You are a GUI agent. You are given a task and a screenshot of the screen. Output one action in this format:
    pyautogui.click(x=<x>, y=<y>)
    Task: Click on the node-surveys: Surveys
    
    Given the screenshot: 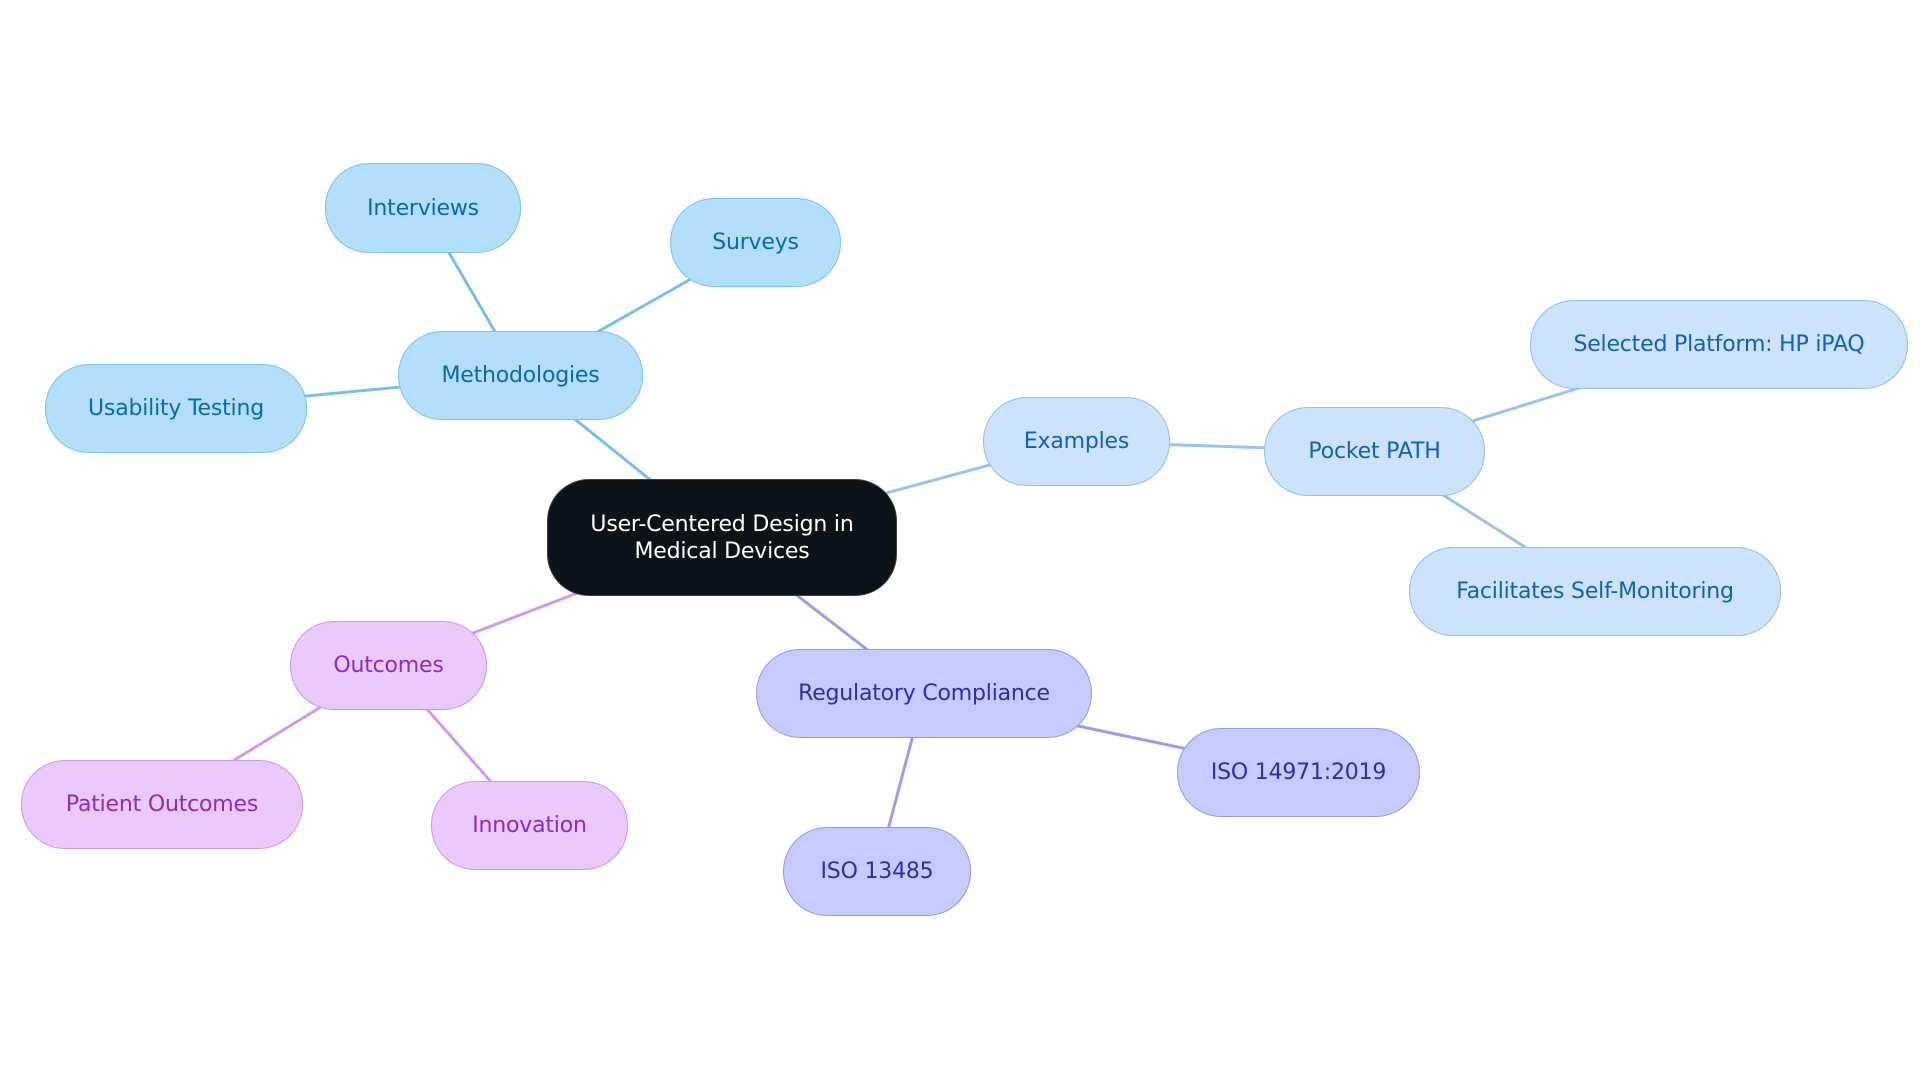 What is the action you would take?
    pyautogui.click(x=755, y=242)
    